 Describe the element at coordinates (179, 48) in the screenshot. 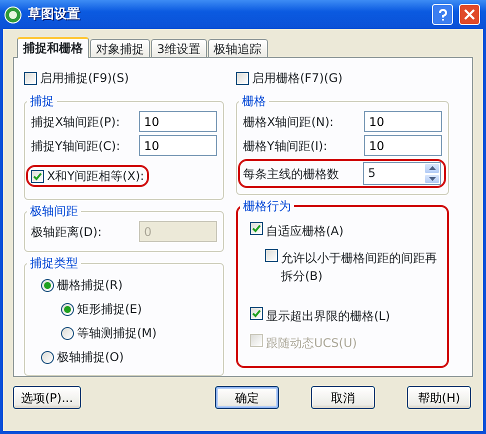

I see `tab: 3维设置` at that location.